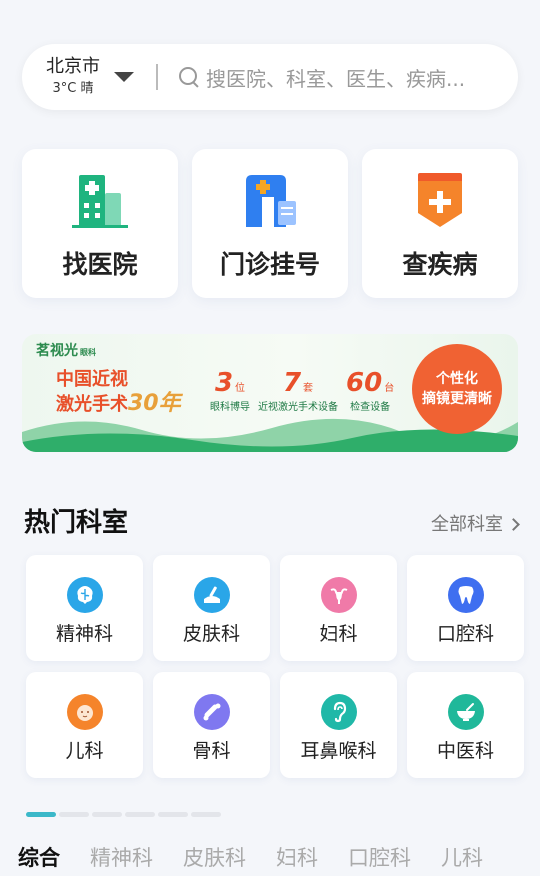 This screenshot has height=876, width=540. Describe the element at coordinates (124, 77) in the screenshot. I see `chevron-down-icon` at that location.